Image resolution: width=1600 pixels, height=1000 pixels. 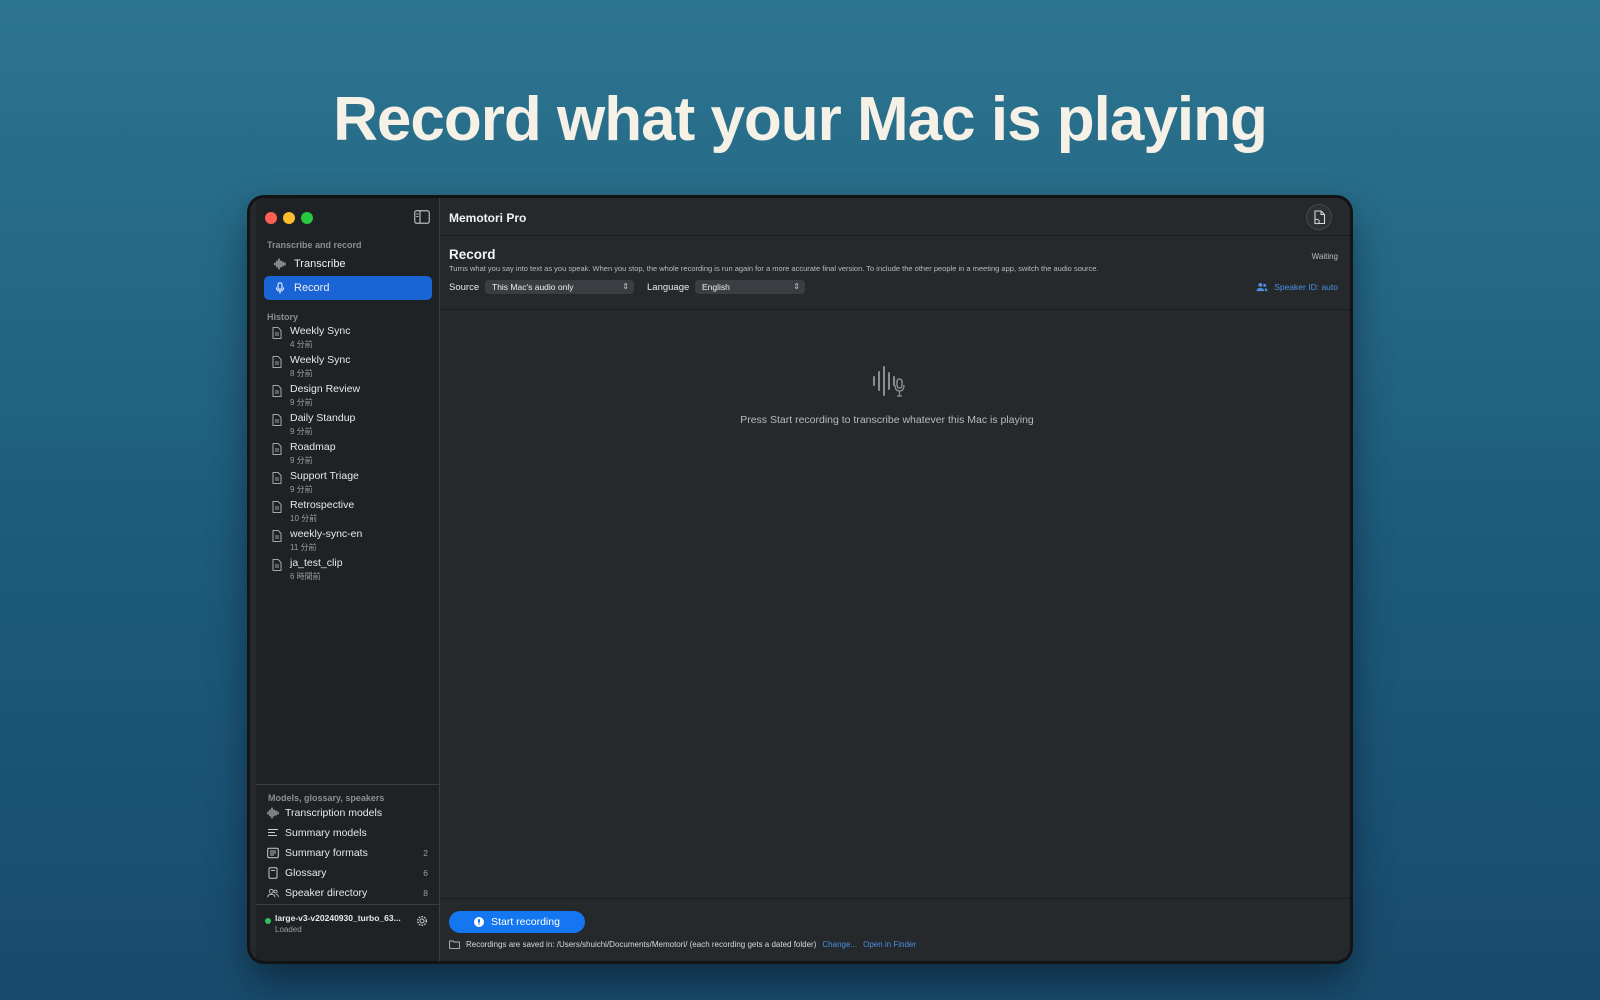 I want to click on sidebar-item-label: Summary formats, so click(x=326, y=853).